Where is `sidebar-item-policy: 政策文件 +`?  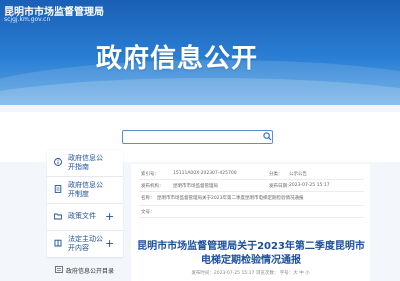 sidebar-item-policy: 政策文件 + is located at coordinates (85, 217).